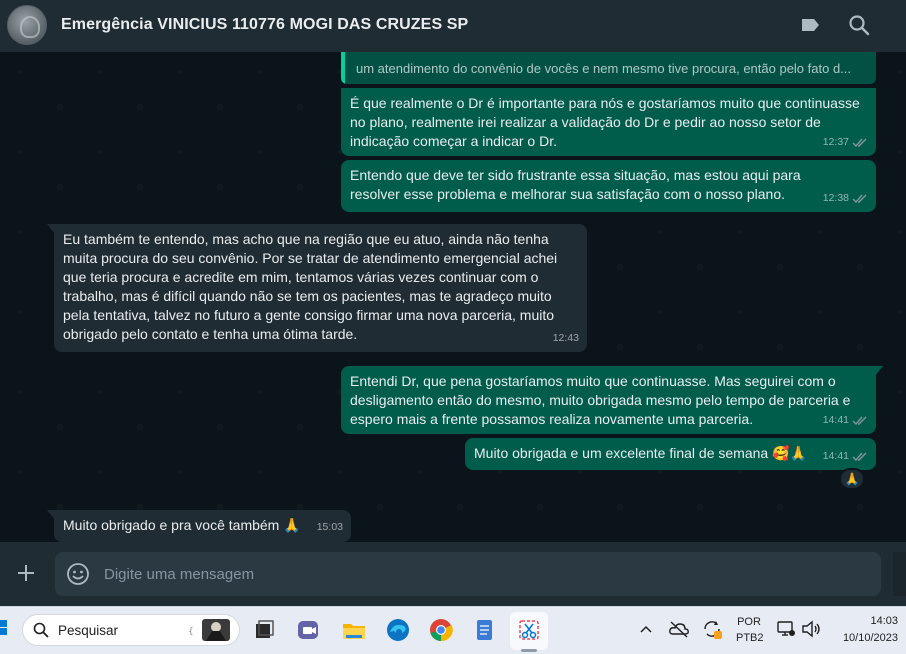 The width and height of the screenshot is (906, 654). Describe the element at coordinates (27, 25) in the screenshot. I see `contact-avatar` at that location.